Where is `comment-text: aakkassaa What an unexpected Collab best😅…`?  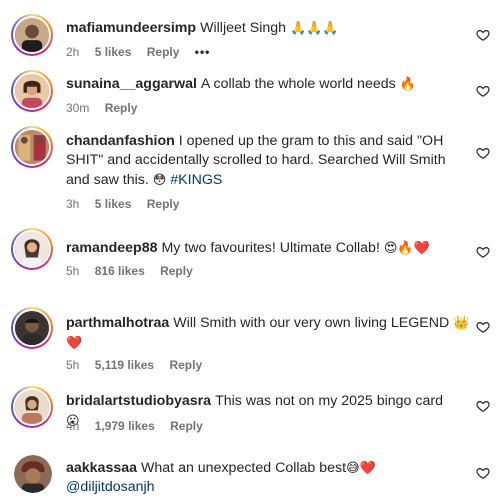 comment-text: aakkassaa What an unexpected Collab best😅… is located at coordinates (261, 477).